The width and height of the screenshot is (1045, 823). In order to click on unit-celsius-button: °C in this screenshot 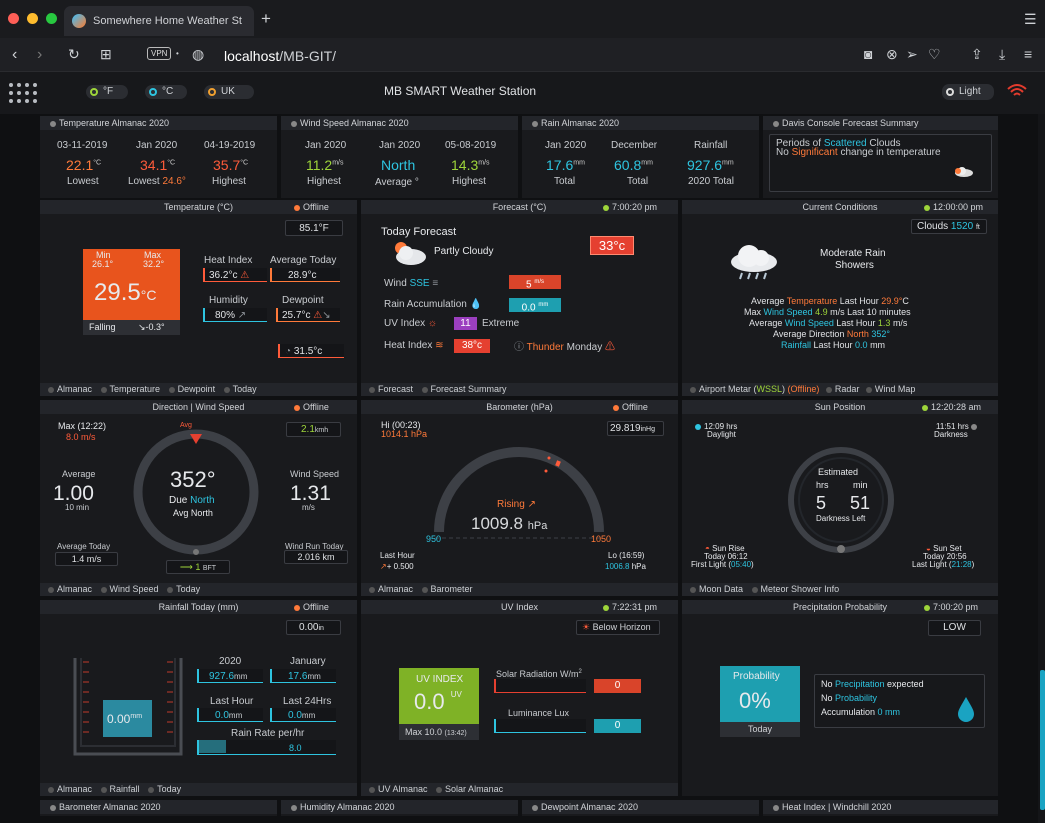, I will do `click(166, 92)`.